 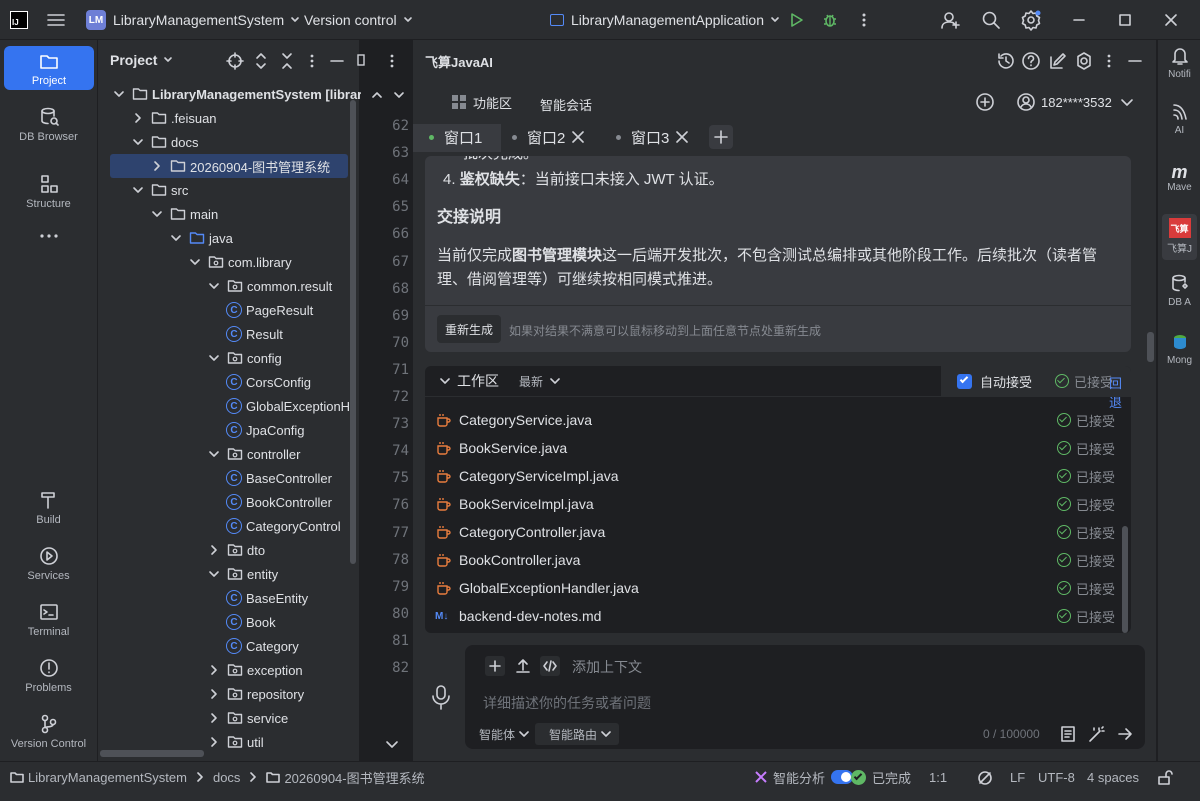 What do you see at coordinates (775, 448) in the screenshot?
I see `workspace-file-row: BookService.java 已接受` at bounding box center [775, 448].